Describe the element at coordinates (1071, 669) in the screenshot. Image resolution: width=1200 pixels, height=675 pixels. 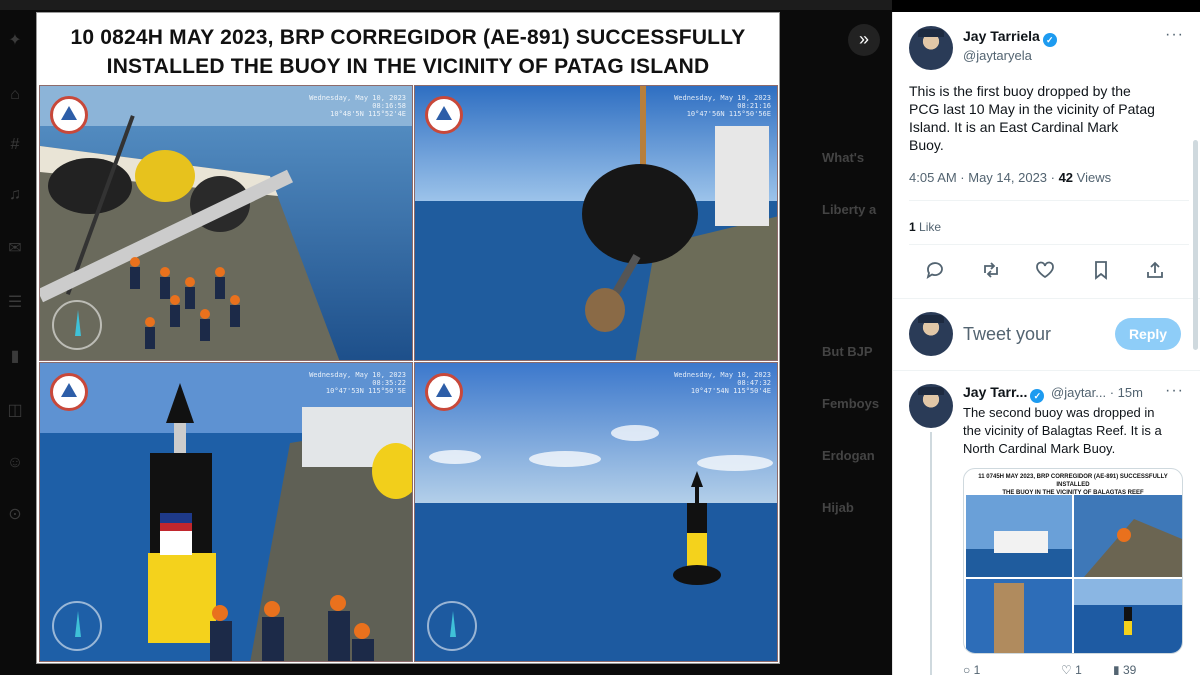
I see `like-count: ♡ 1` at that location.